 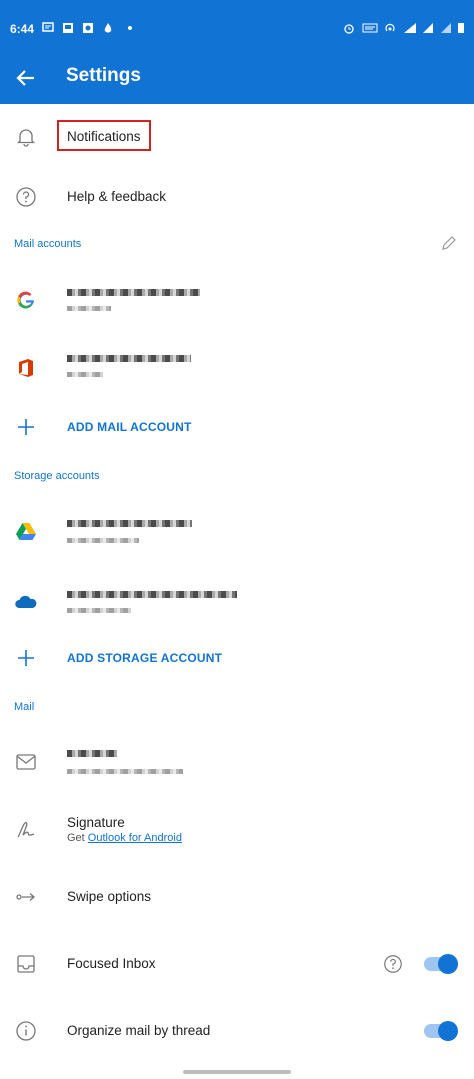 I want to click on google-drive-icon, so click(x=26, y=531).